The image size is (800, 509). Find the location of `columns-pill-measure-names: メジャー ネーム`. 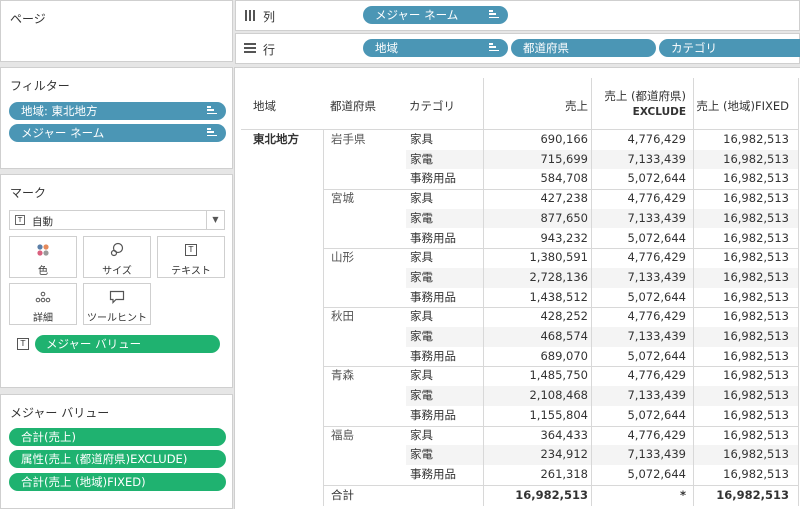

columns-pill-measure-names: メジャー ネーム is located at coordinates (435, 15).